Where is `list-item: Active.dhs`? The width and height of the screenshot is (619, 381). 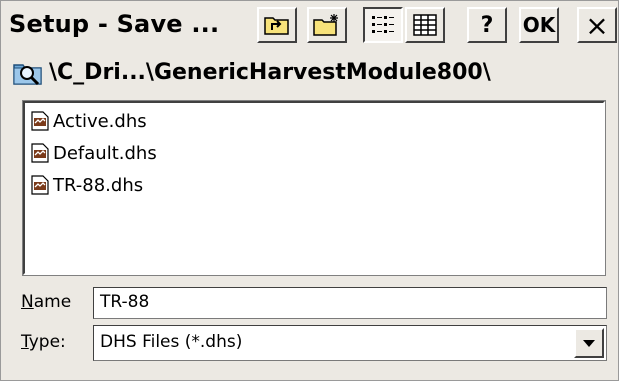 list-item: Active.dhs is located at coordinates (89, 121).